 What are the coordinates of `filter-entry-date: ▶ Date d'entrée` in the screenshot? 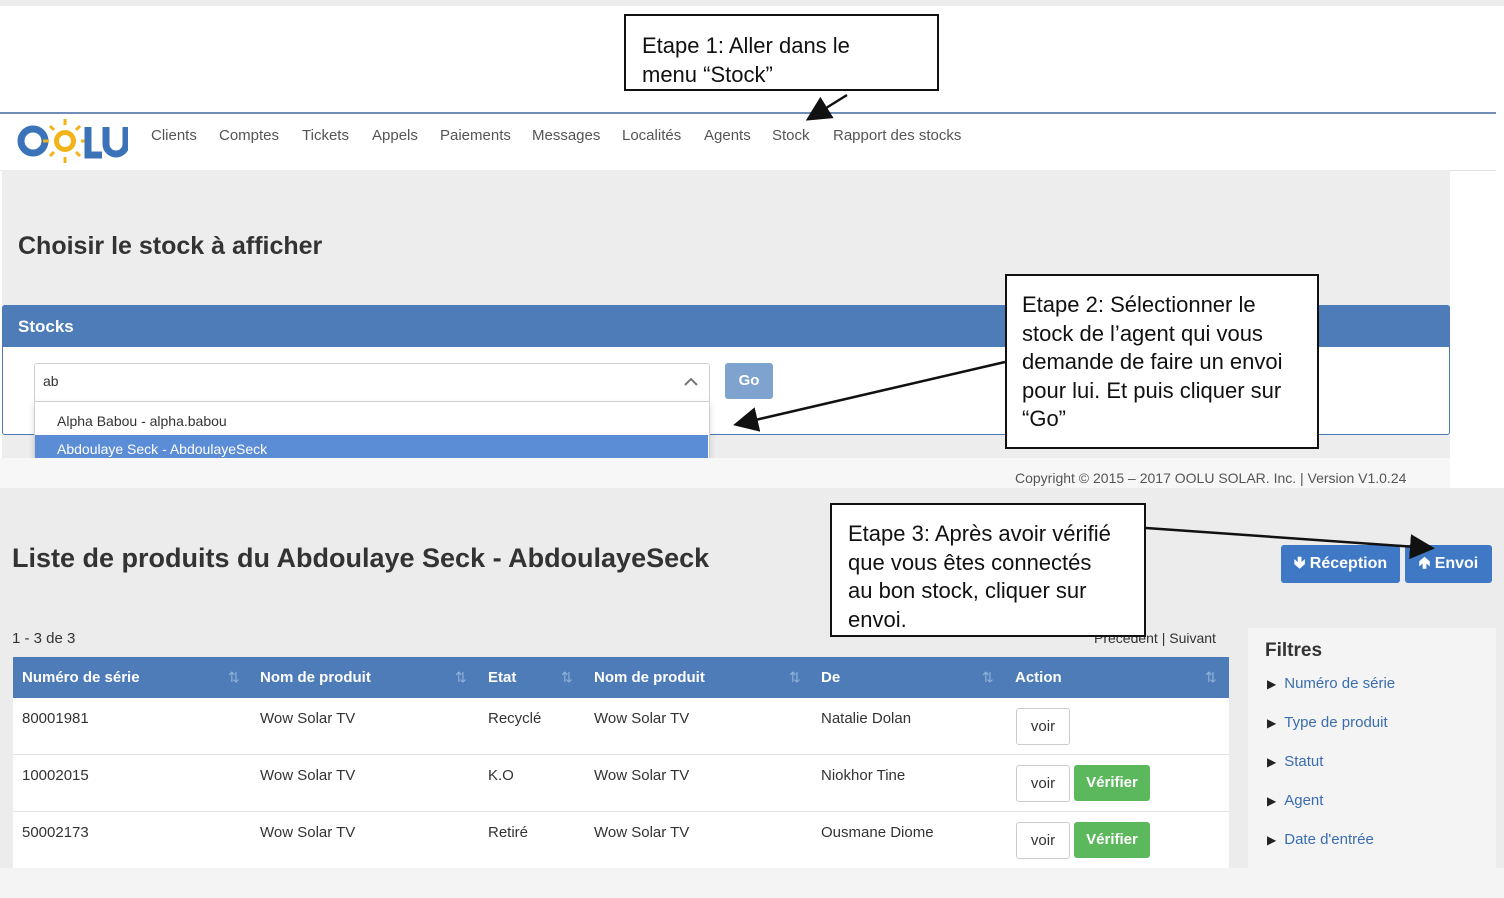 It's located at (1320, 839).